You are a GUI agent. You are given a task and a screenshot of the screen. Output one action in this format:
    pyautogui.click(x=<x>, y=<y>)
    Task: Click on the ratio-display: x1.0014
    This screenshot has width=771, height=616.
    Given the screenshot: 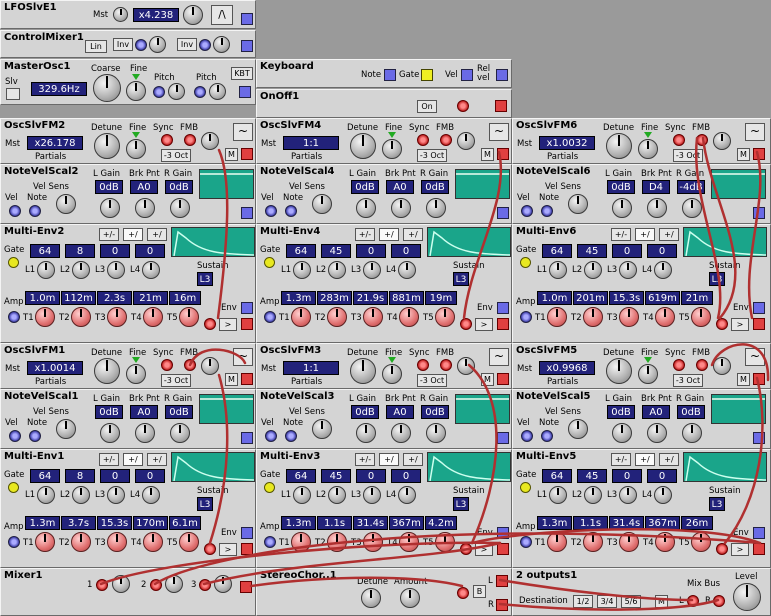 What is the action you would take?
    pyautogui.click(x=55, y=368)
    